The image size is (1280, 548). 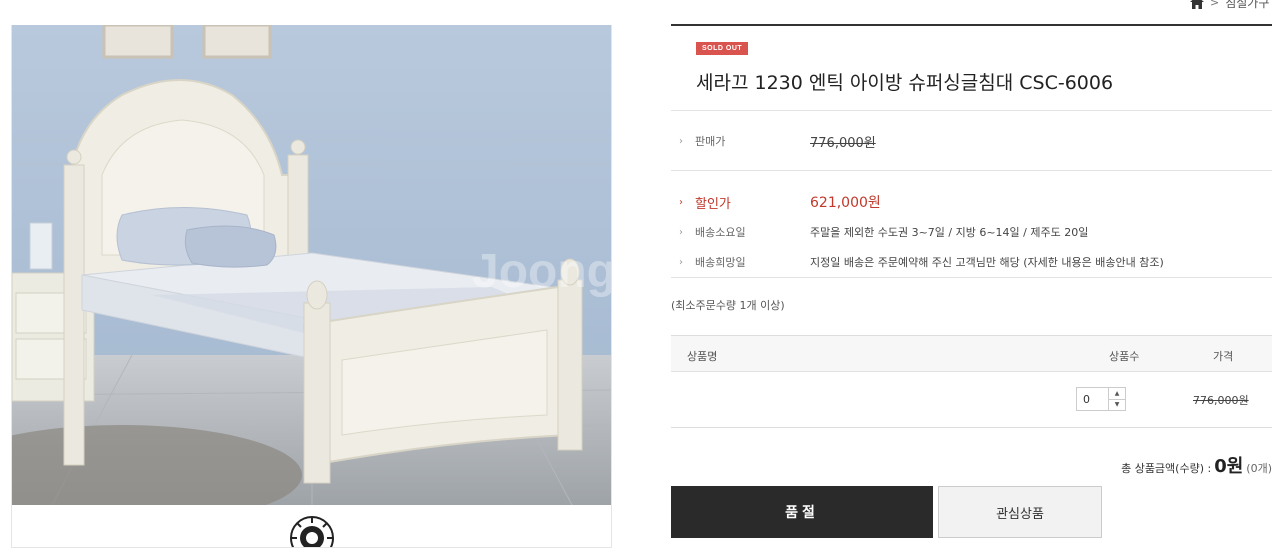 I want to click on row-price: 776,000원, so click(x=1221, y=400).